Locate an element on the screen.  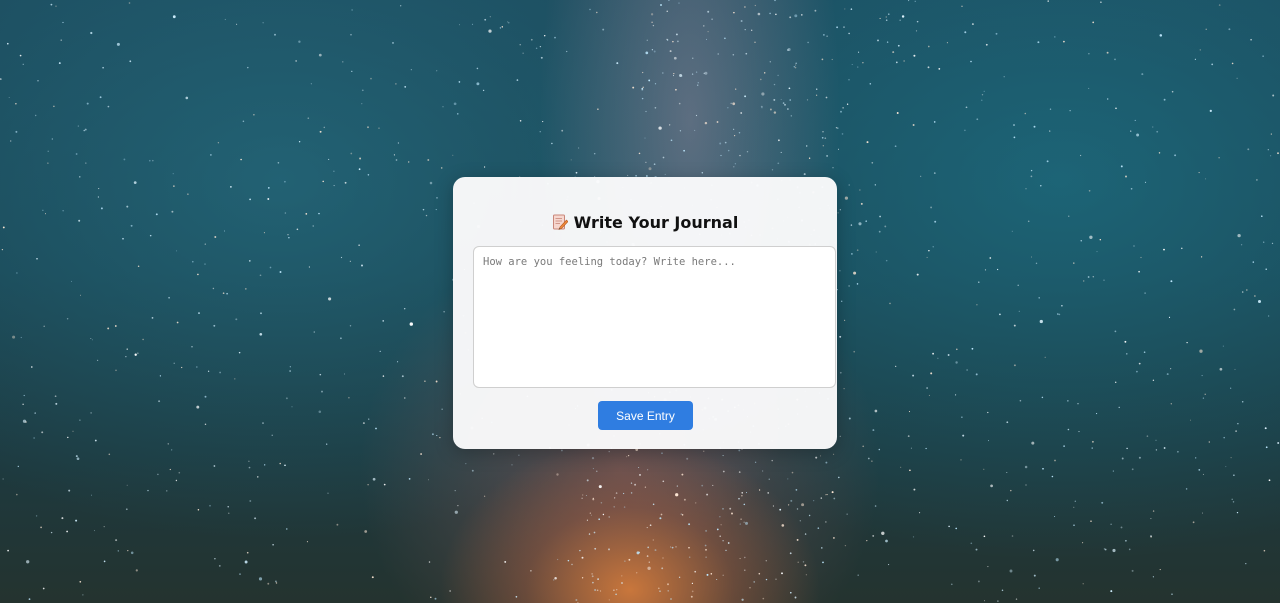
journal-card: Write Your Journal Save Entry is located at coordinates (645, 313).